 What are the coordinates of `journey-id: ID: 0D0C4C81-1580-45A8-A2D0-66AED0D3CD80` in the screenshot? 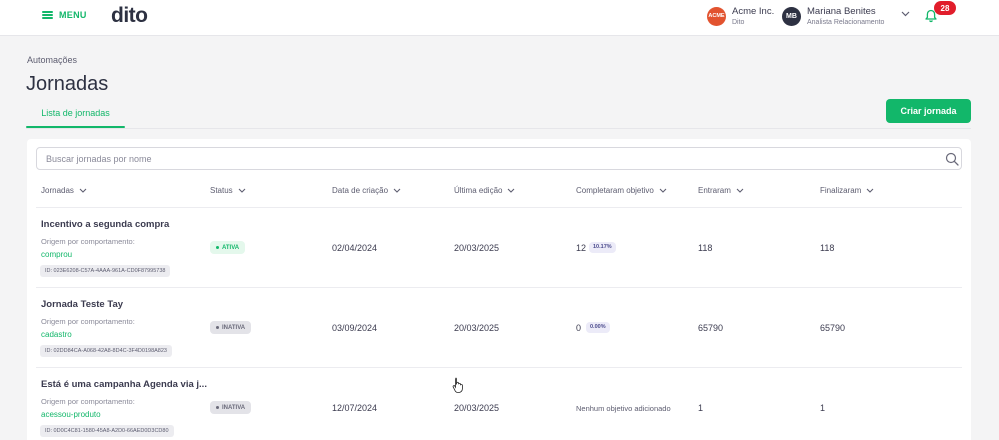 It's located at (107, 431).